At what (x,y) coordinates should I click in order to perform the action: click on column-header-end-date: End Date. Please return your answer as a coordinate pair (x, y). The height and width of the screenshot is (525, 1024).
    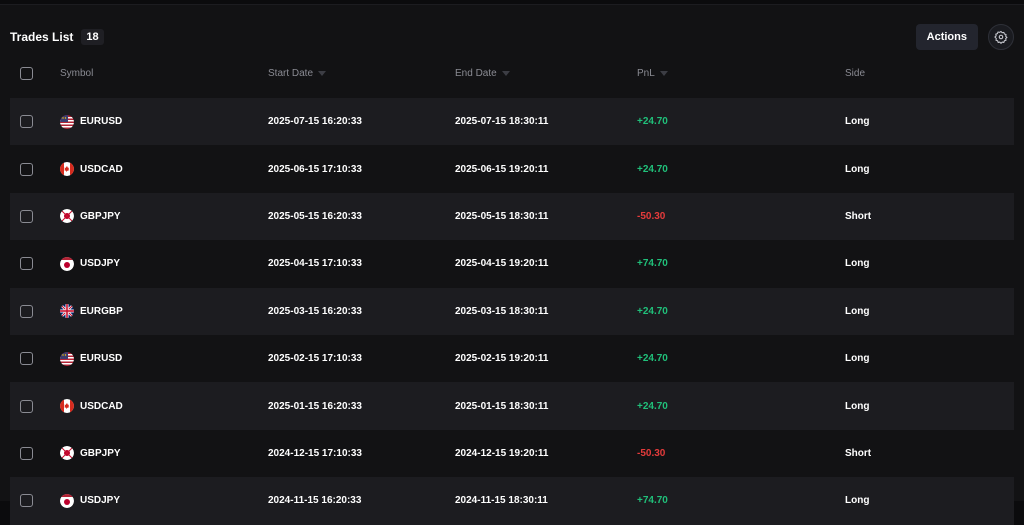
    Looking at the image, I should click on (545, 73).